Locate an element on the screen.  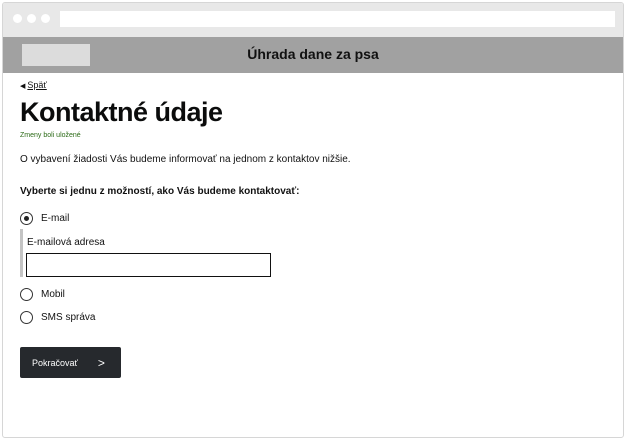
continue-button: Pokračovať > is located at coordinates (70, 362).